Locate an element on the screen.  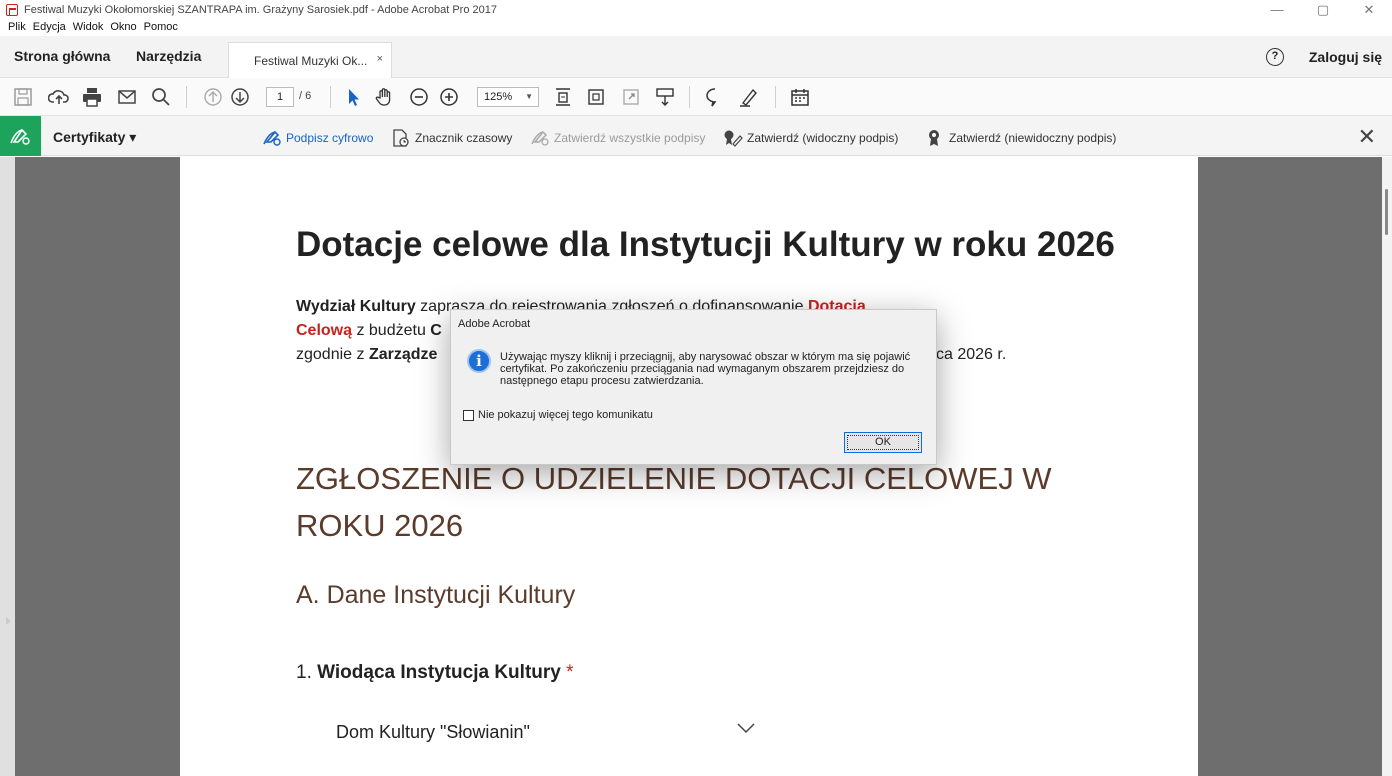
institution-dropdown-value: Dom Kultury "Słowianin" is located at coordinates (433, 732).